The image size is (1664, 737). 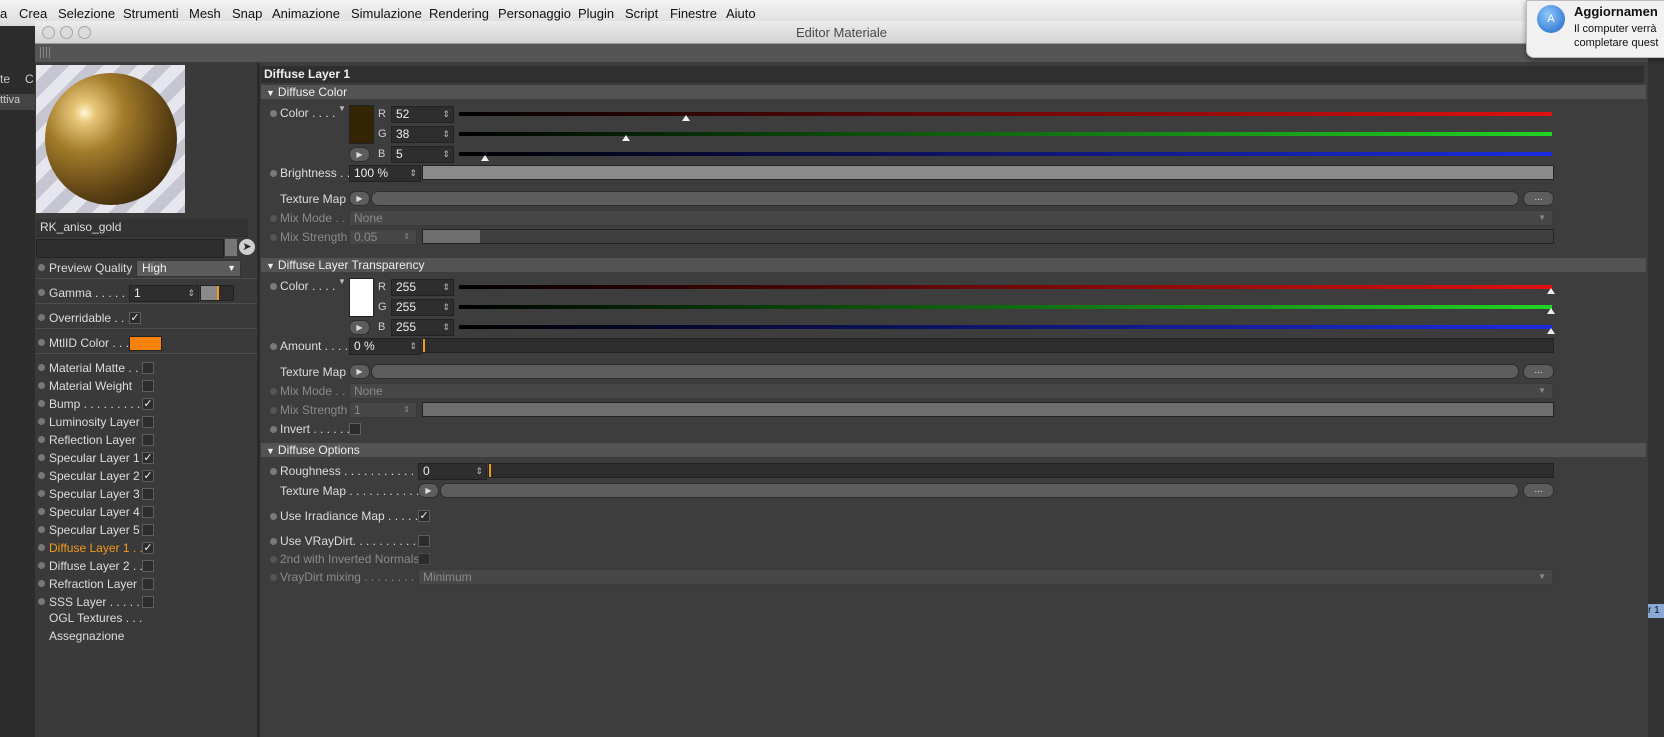 What do you see at coordinates (988, 172) in the screenshot?
I see `brightness-slider` at bounding box center [988, 172].